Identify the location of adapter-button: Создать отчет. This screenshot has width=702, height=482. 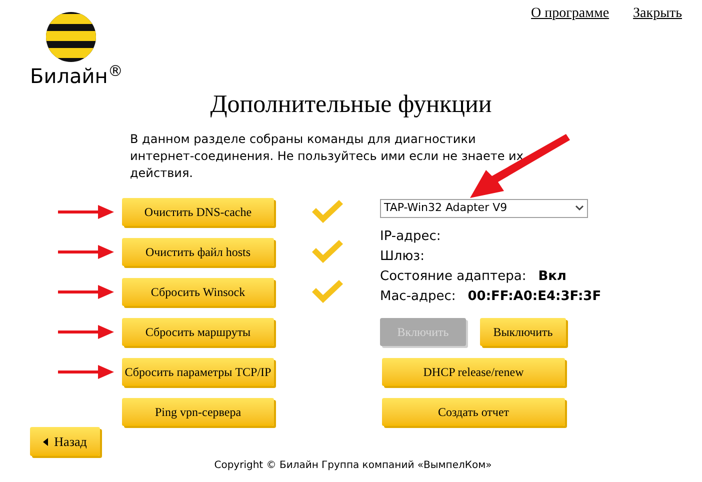
(473, 412).